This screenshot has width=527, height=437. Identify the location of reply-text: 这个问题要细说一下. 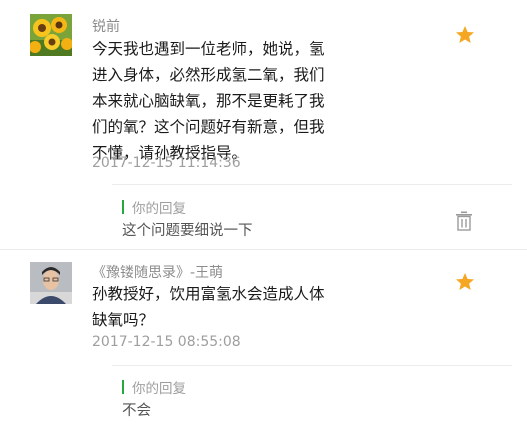
(187, 231).